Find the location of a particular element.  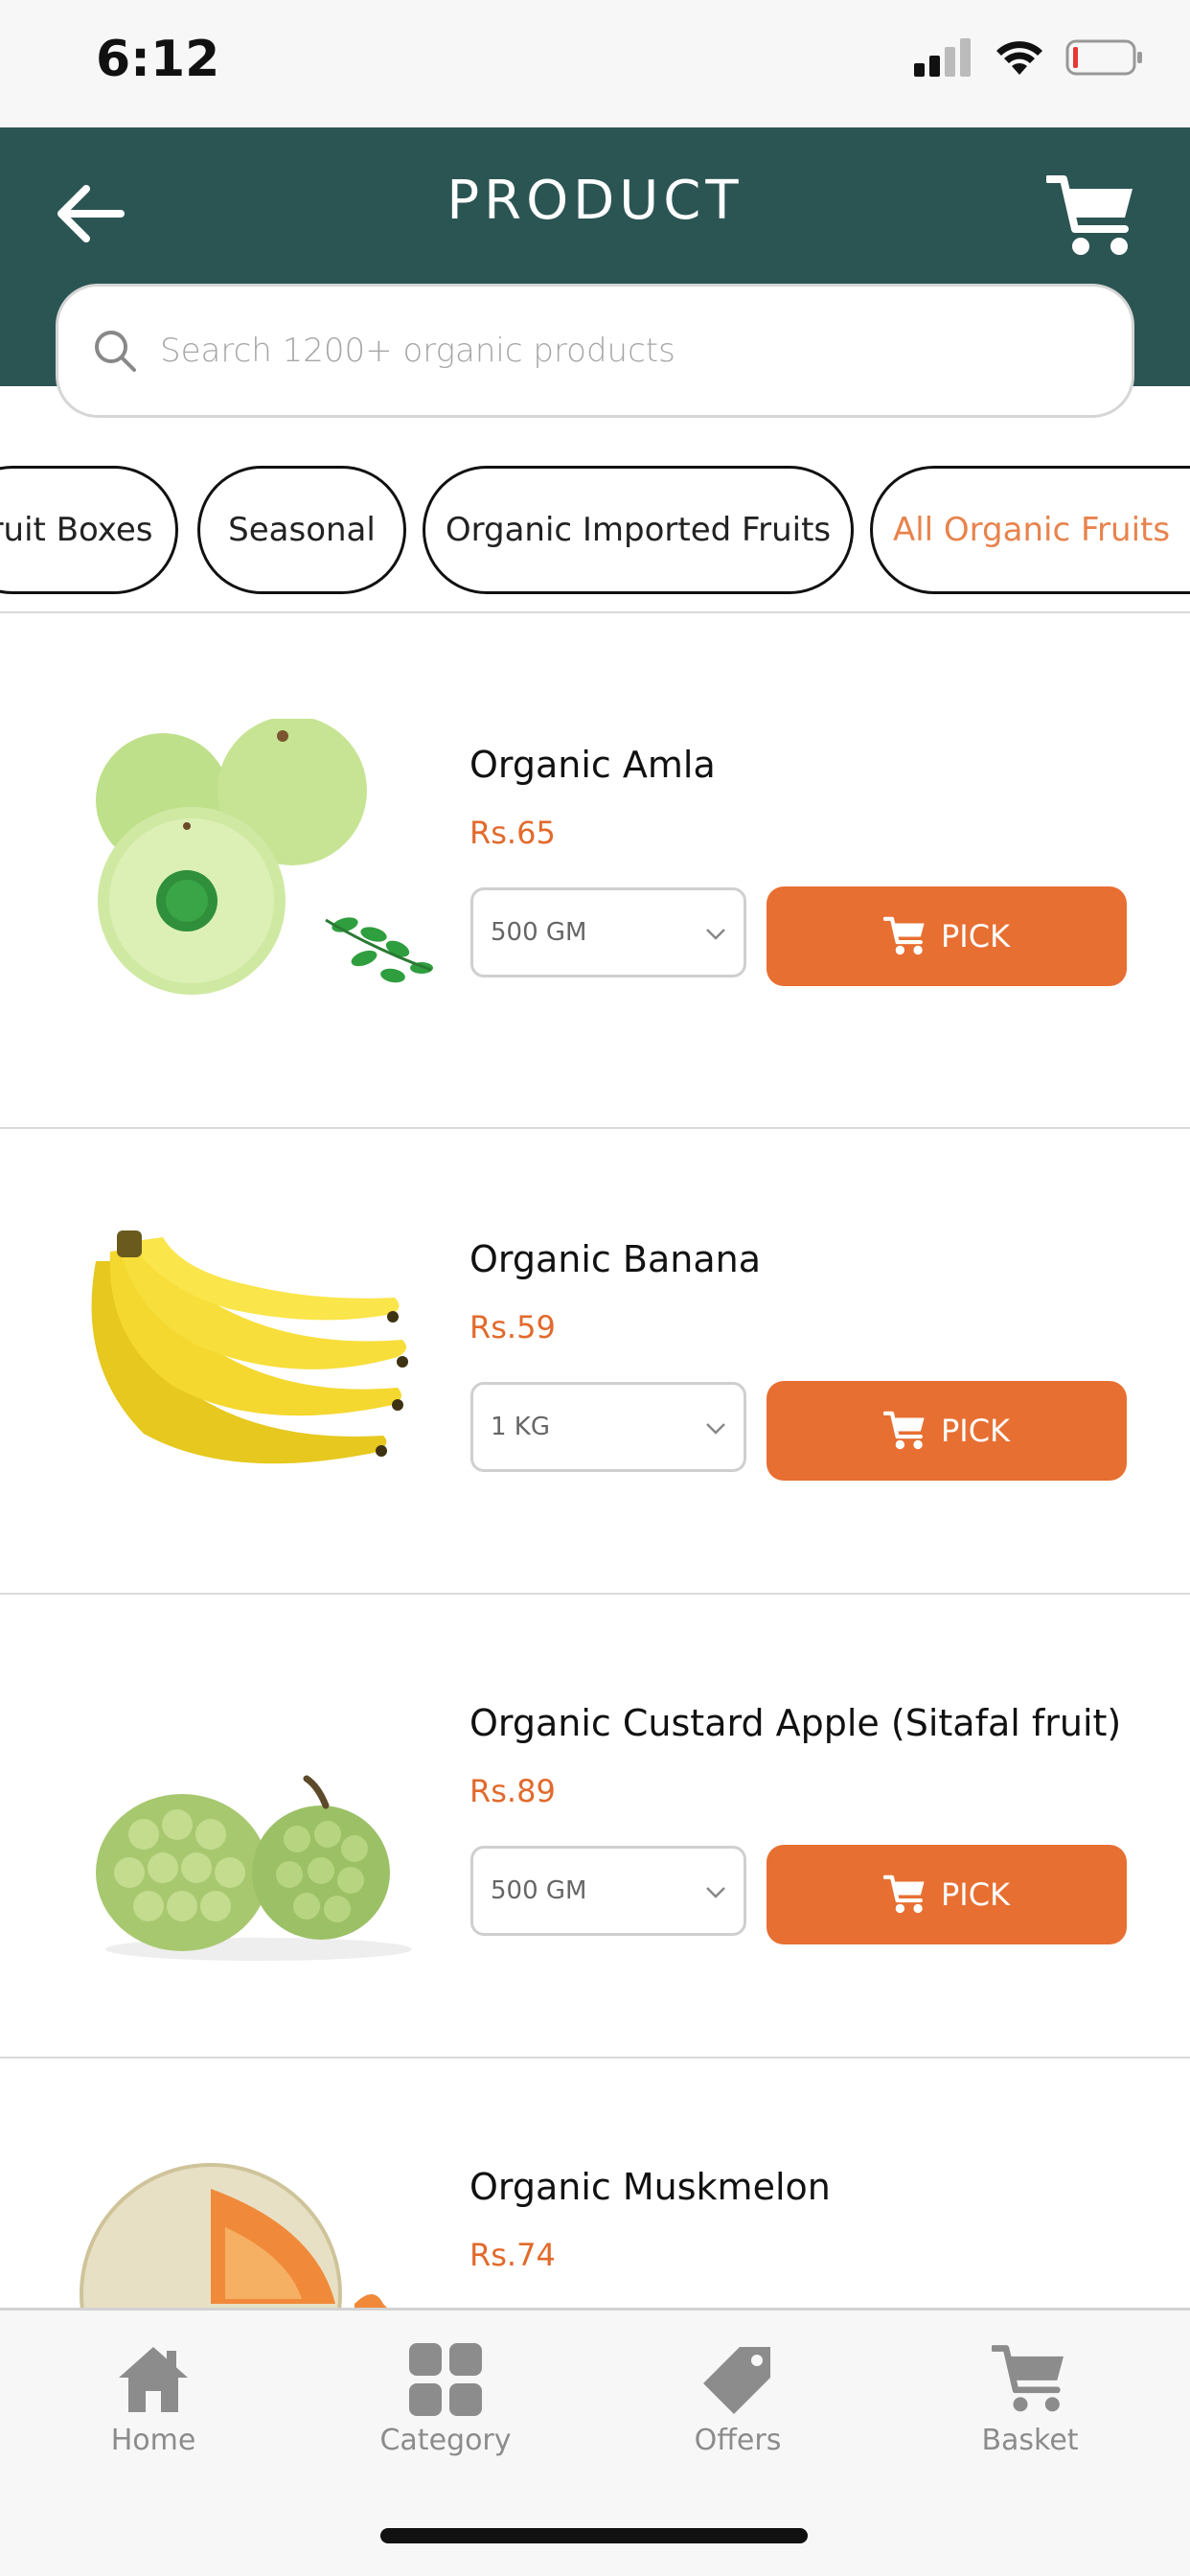

nav-basket: Basket is located at coordinates (1030, 2400).